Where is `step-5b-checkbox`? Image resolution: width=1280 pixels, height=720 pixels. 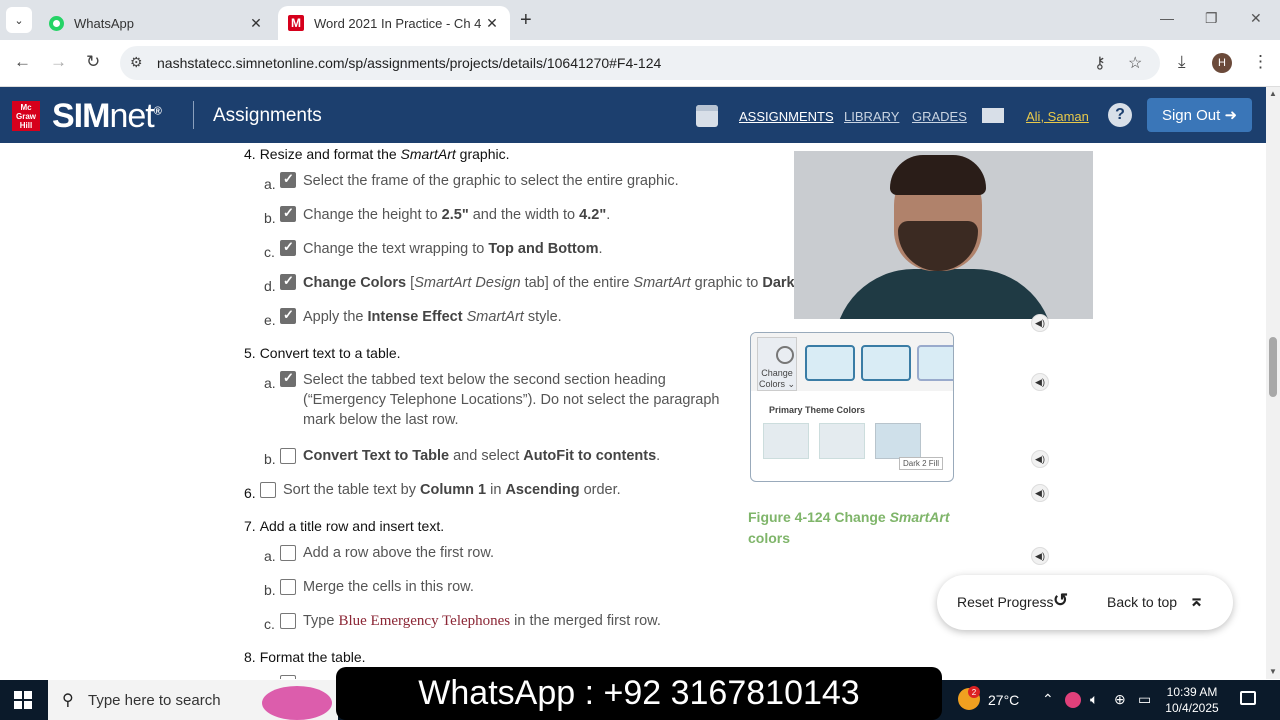 step-5b-checkbox is located at coordinates (288, 456).